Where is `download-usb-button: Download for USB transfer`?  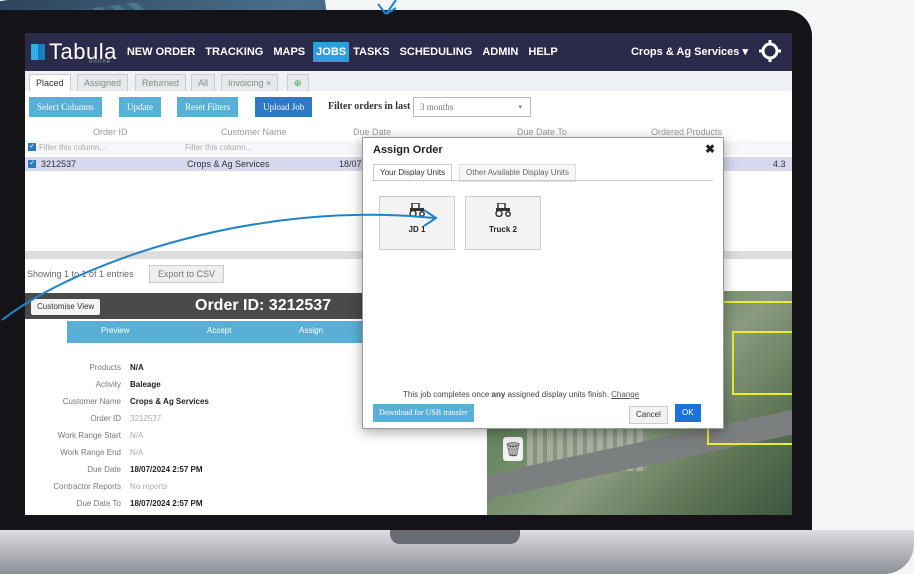 download-usb-button: Download for USB transfer is located at coordinates (423, 413).